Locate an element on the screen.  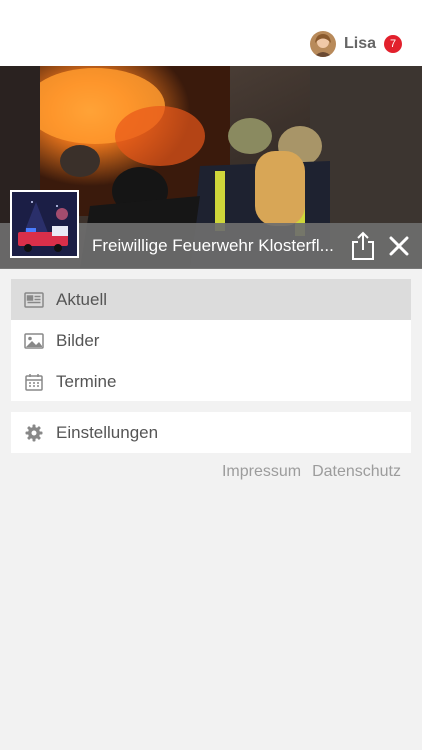
avatar is located at coordinates (322, 44).